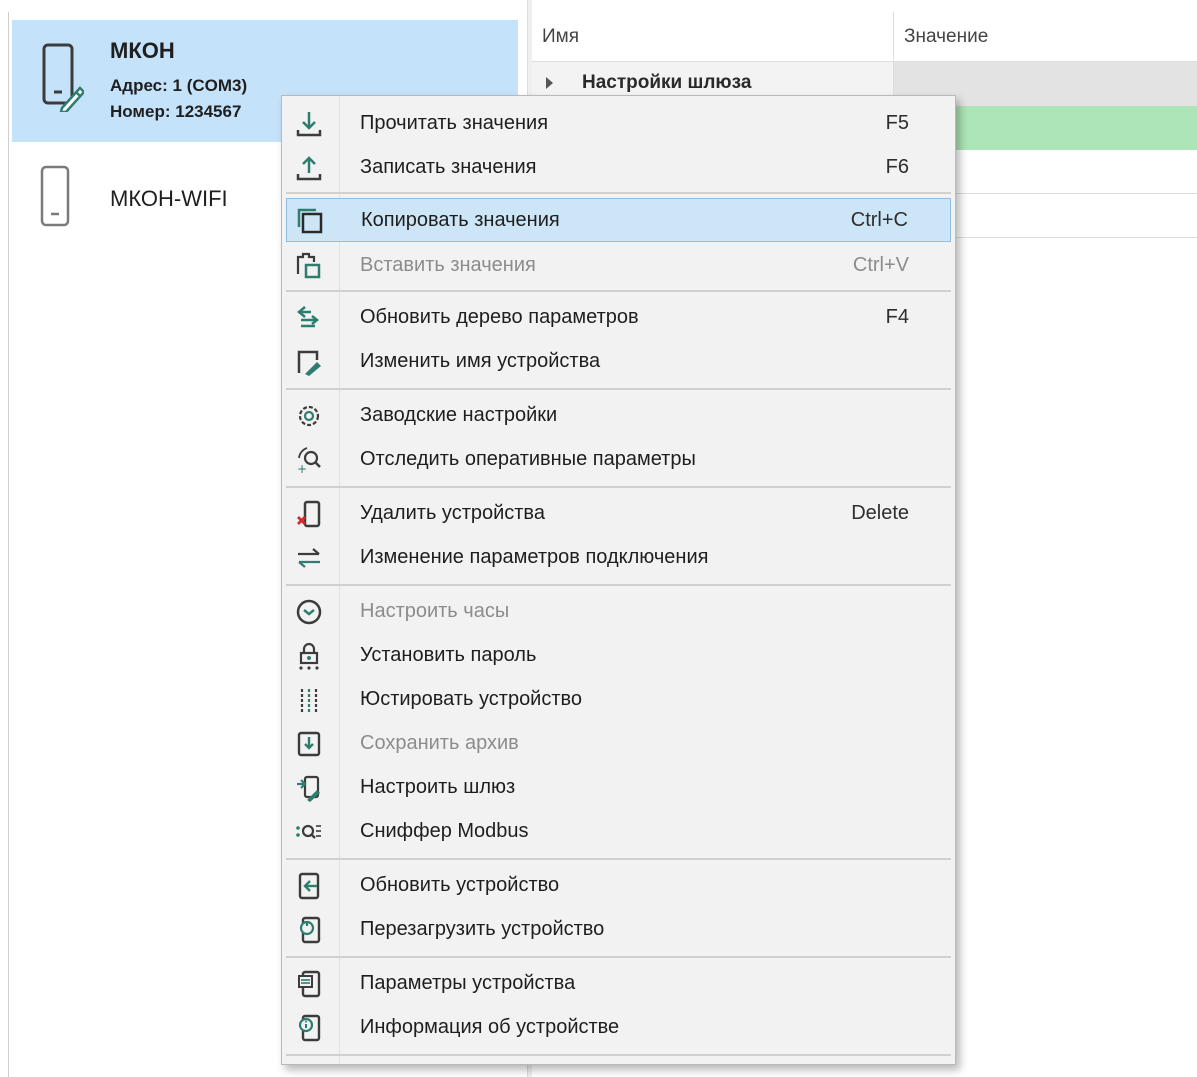  What do you see at coordinates (897, 317) in the screenshot?
I see `menu-item-shortcut: F4` at bounding box center [897, 317].